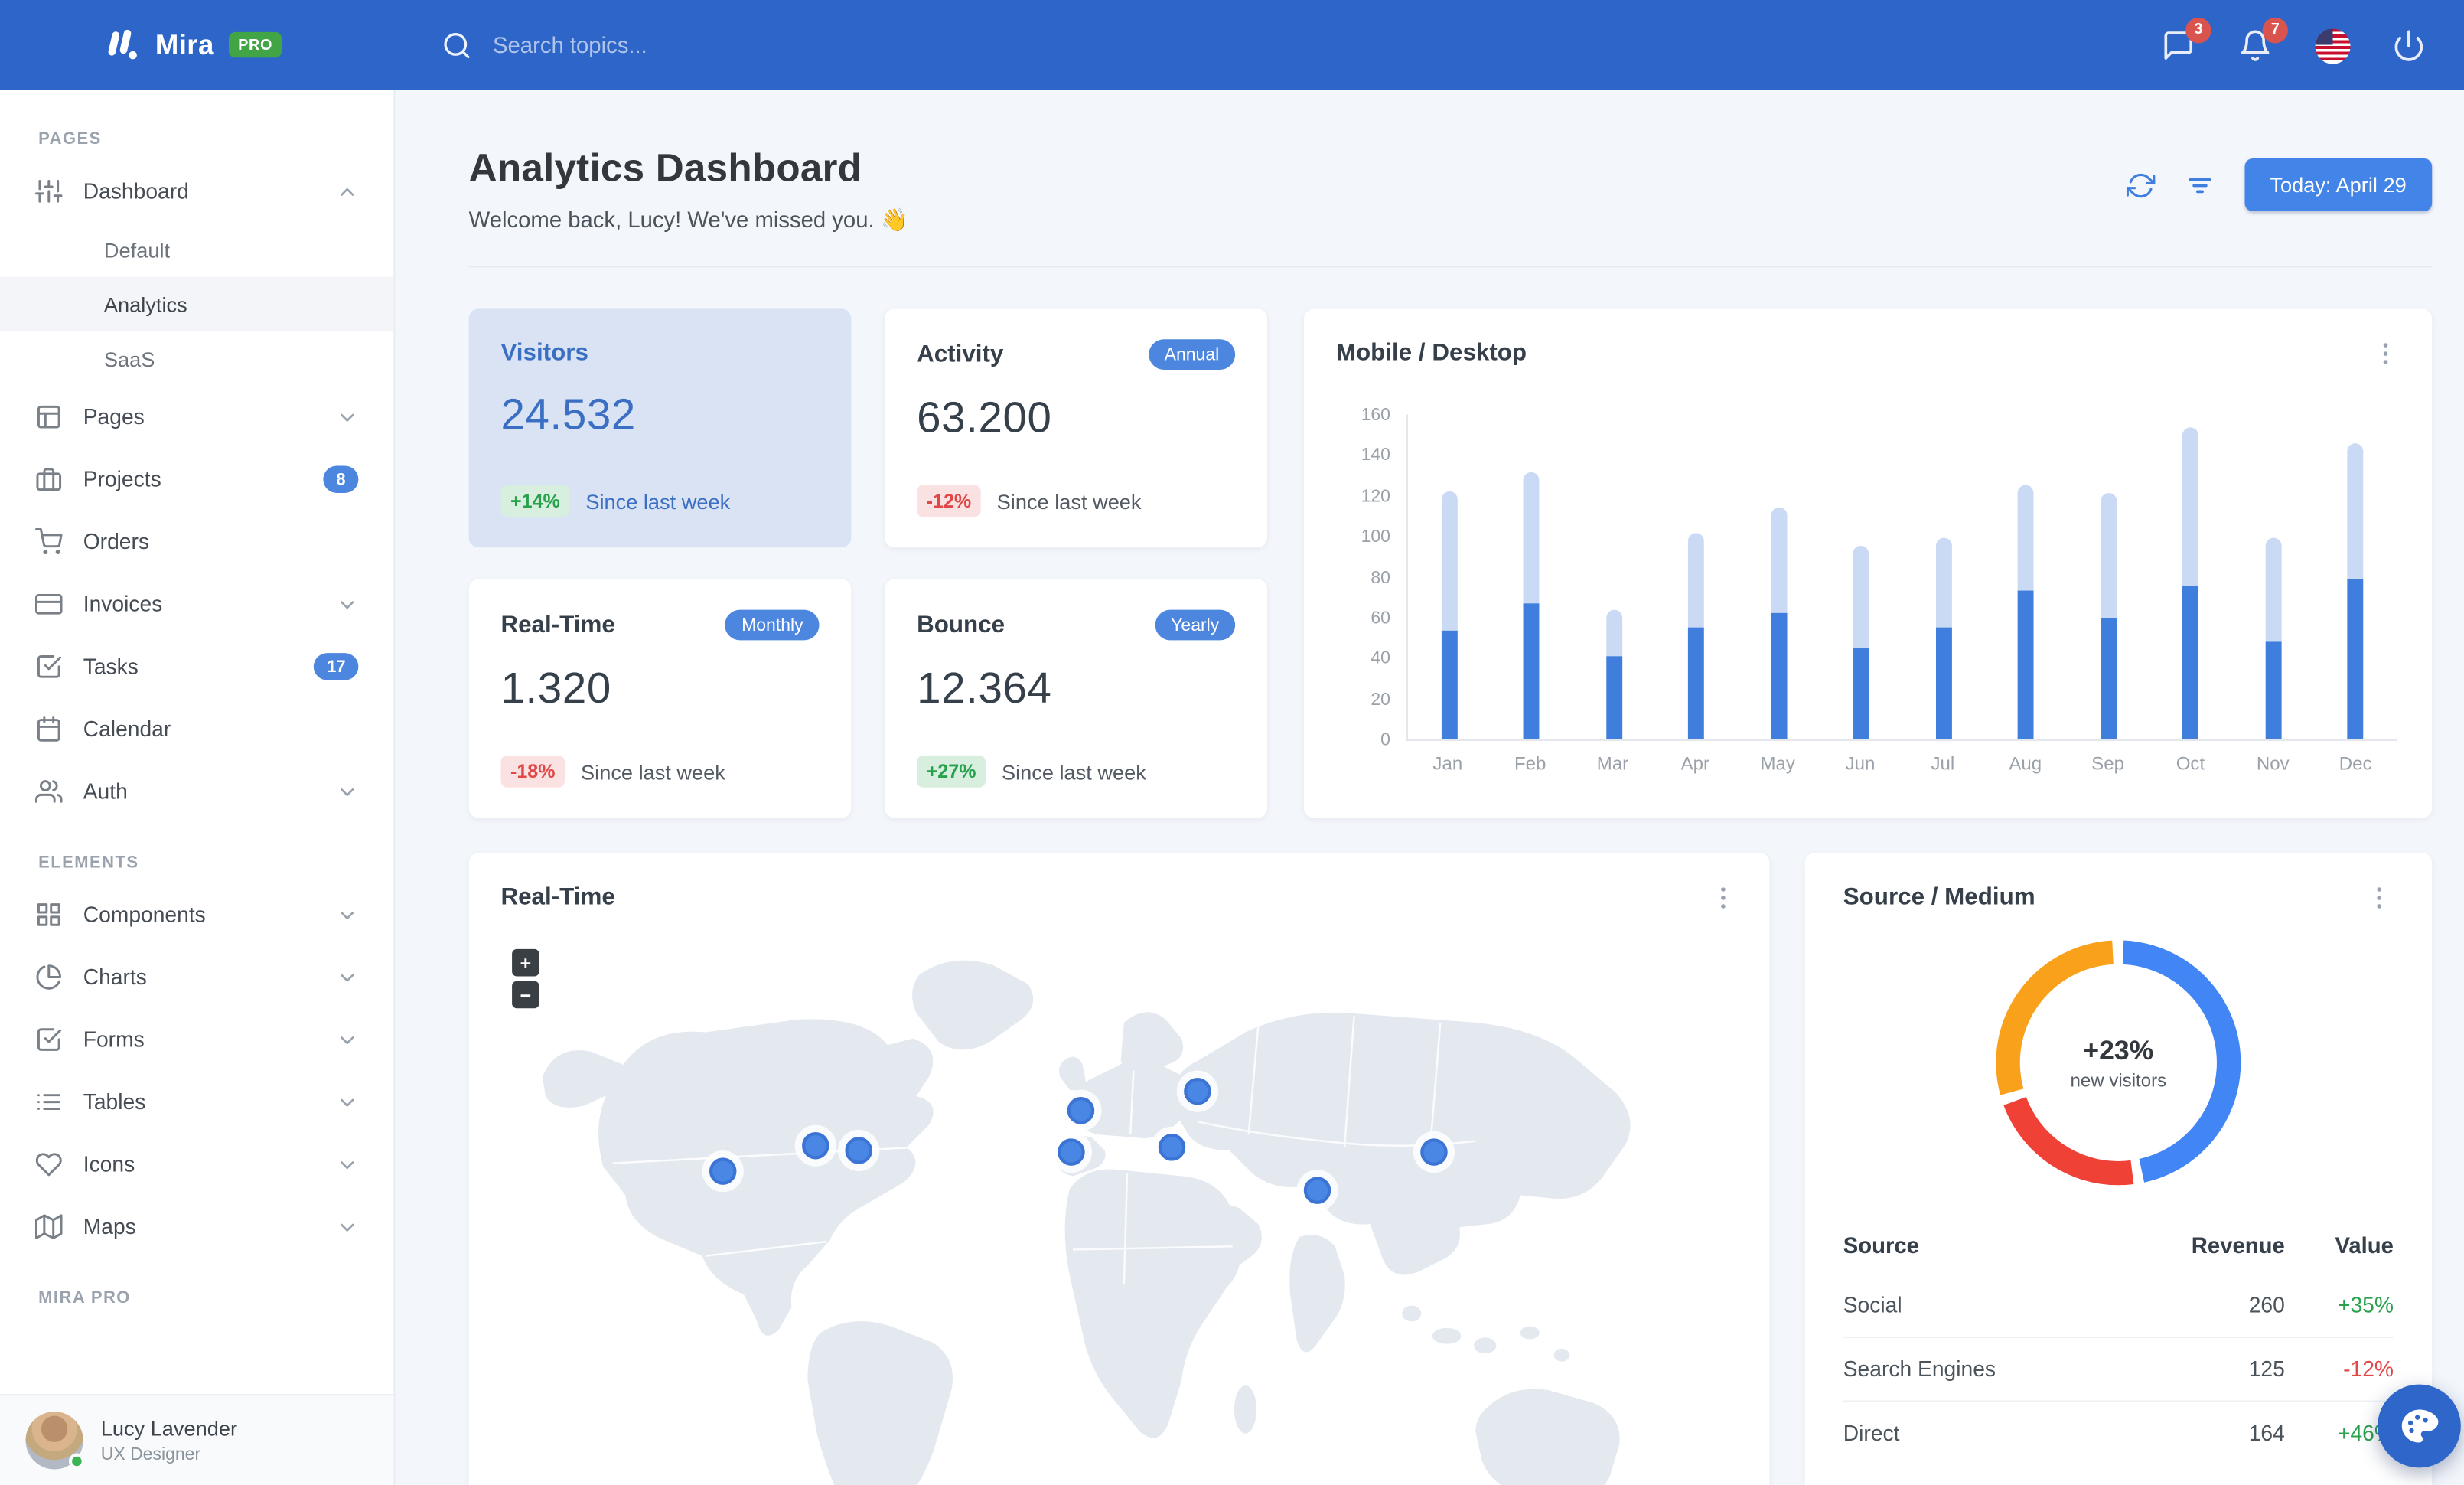 The image size is (2464, 1485). Describe the element at coordinates (2186, 39) in the screenshot. I see `messages-button: 3` at that location.